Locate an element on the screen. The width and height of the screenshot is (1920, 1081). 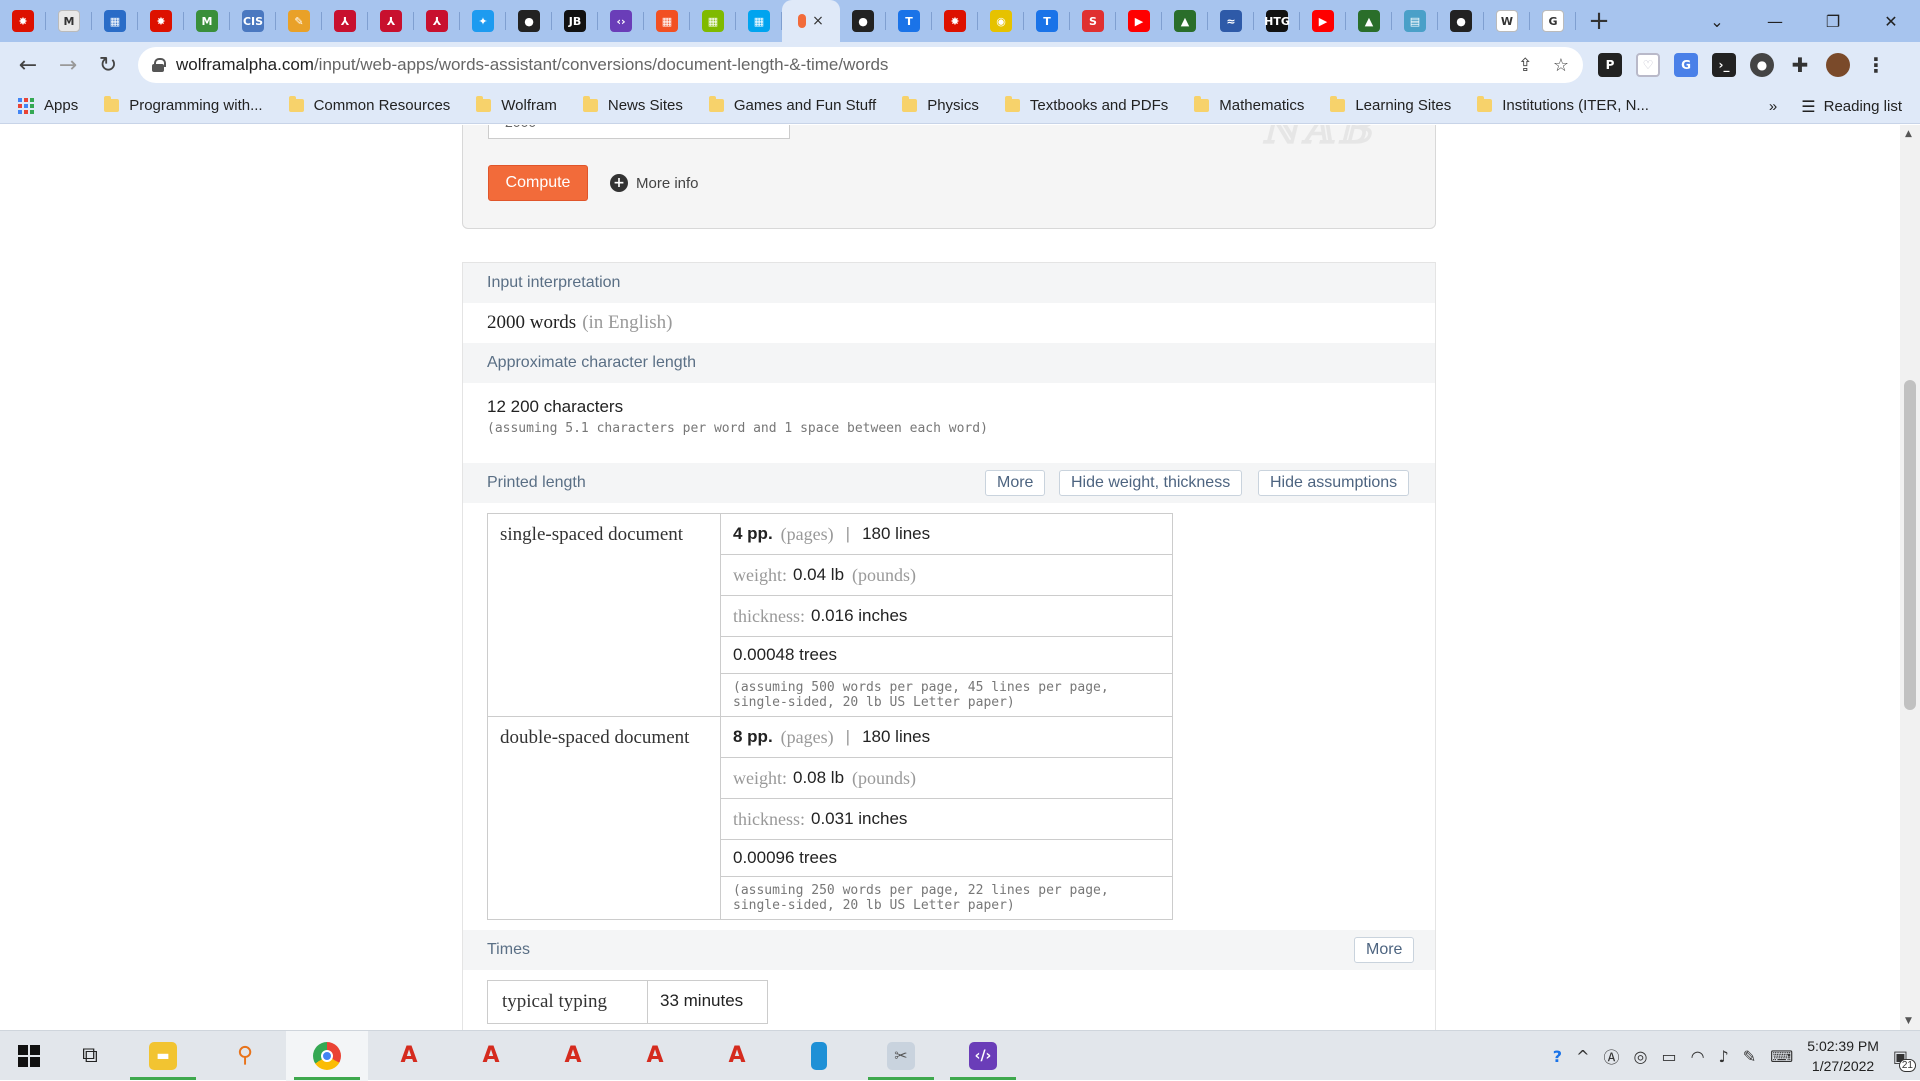
browser-tab: HTG is located at coordinates (1277, 21).